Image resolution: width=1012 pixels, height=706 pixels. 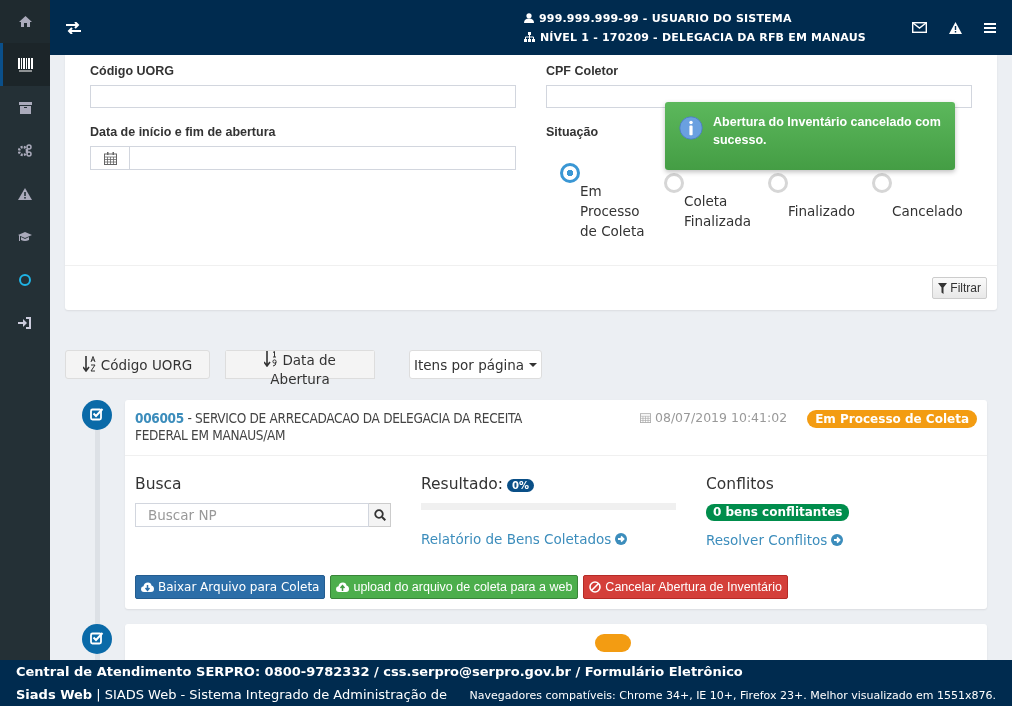 I want to click on circle-icon, so click(x=25, y=279).